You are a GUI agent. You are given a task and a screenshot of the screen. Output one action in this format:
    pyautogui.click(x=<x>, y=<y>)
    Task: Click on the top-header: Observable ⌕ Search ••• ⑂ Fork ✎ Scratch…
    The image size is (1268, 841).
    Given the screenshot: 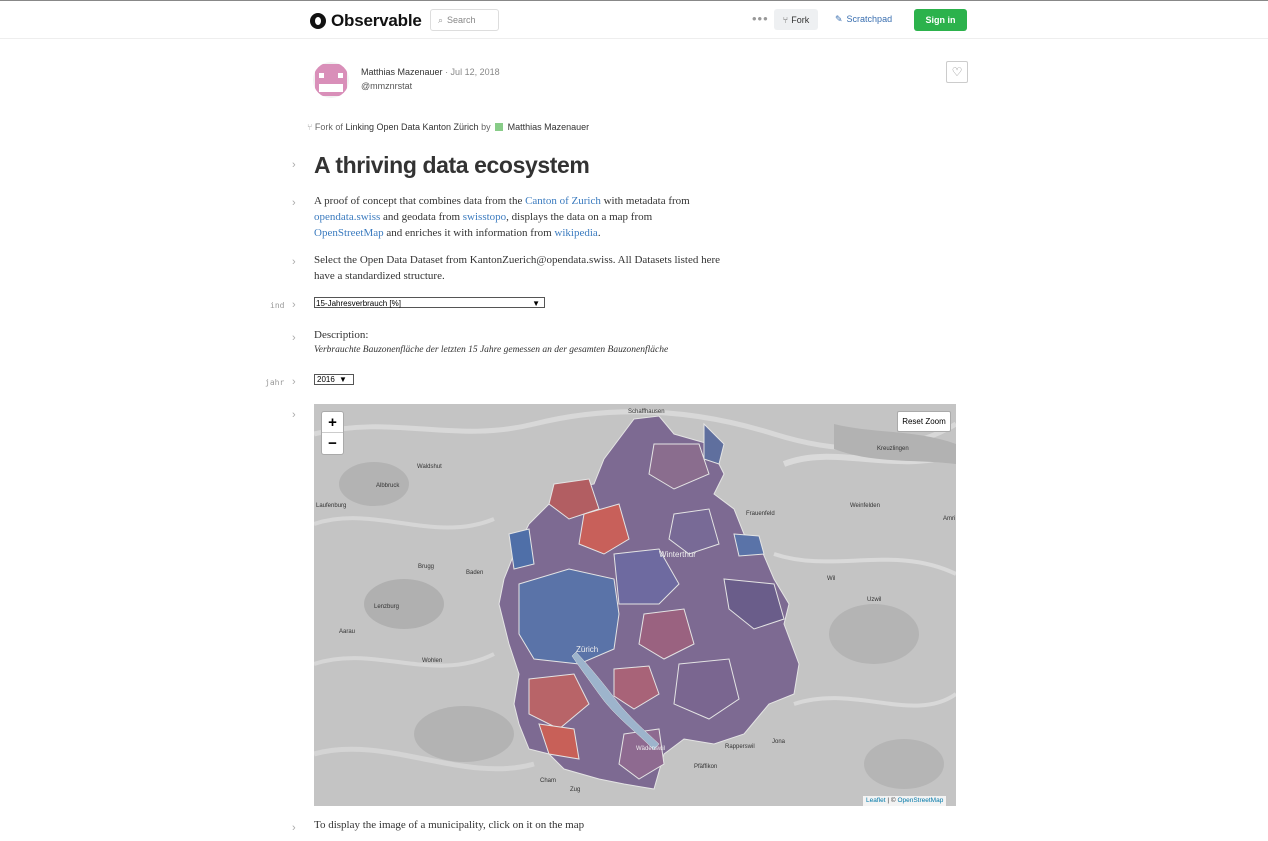 What is the action you would take?
    pyautogui.click(x=634, y=20)
    